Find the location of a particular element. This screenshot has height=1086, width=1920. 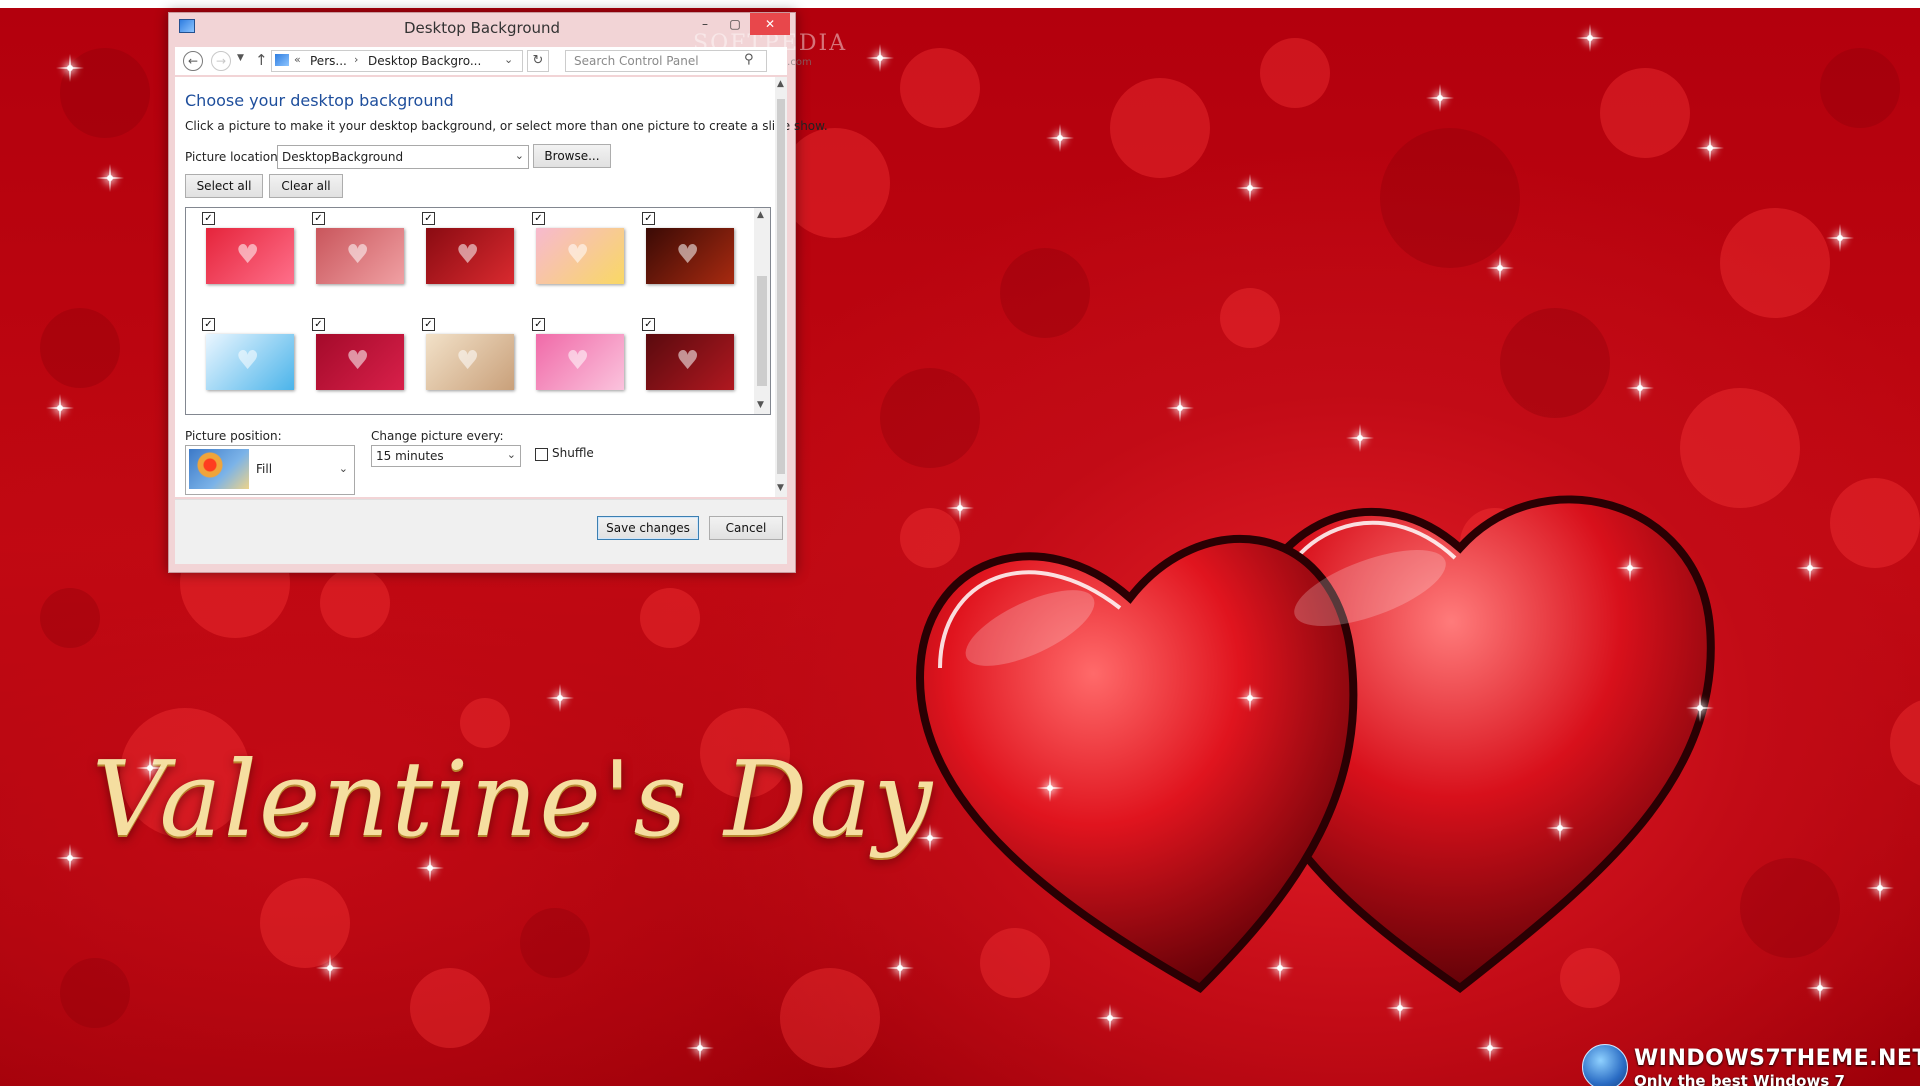

thumbnail-red-hearts: ♥ is located at coordinates (470, 256).